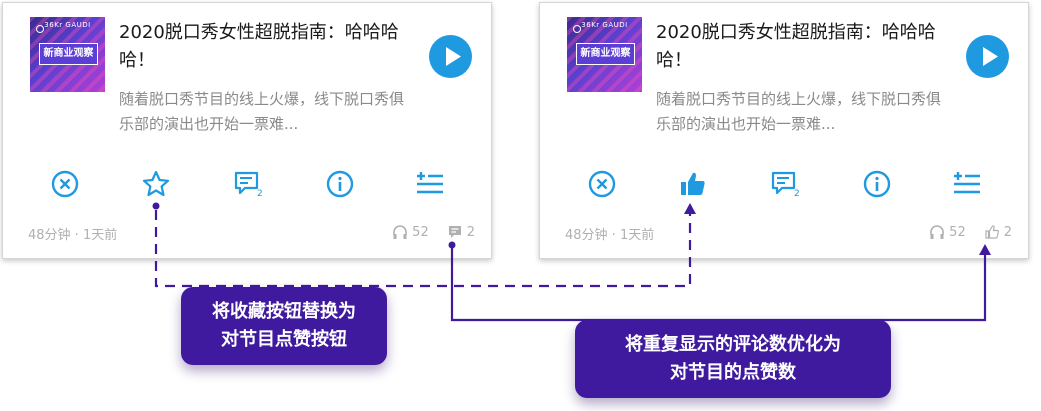  I want to click on callout-line: 对节目的点赞数, so click(733, 372).